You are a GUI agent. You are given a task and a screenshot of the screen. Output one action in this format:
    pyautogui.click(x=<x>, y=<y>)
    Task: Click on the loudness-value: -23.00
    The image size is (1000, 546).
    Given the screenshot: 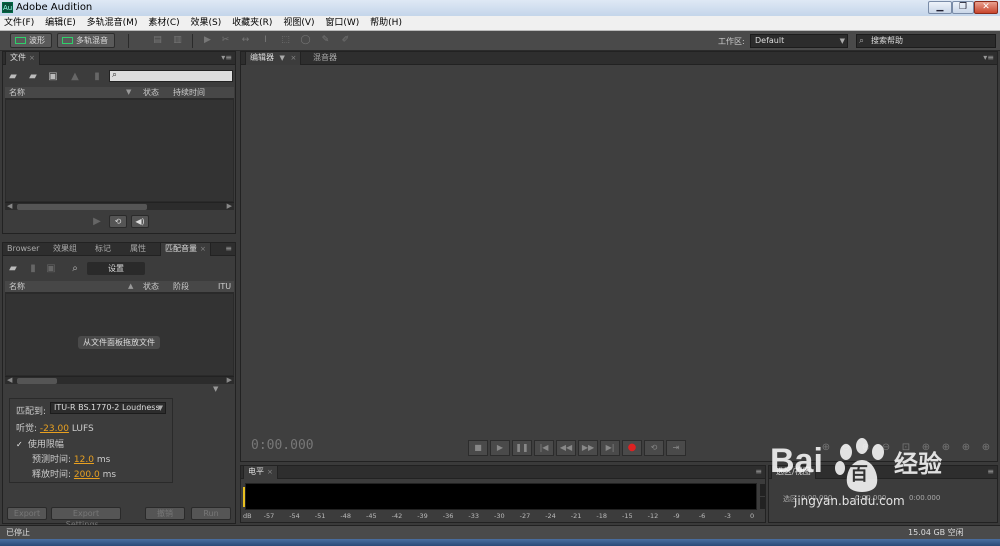 What is the action you would take?
    pyautogui.click(x=54, y=429)
    